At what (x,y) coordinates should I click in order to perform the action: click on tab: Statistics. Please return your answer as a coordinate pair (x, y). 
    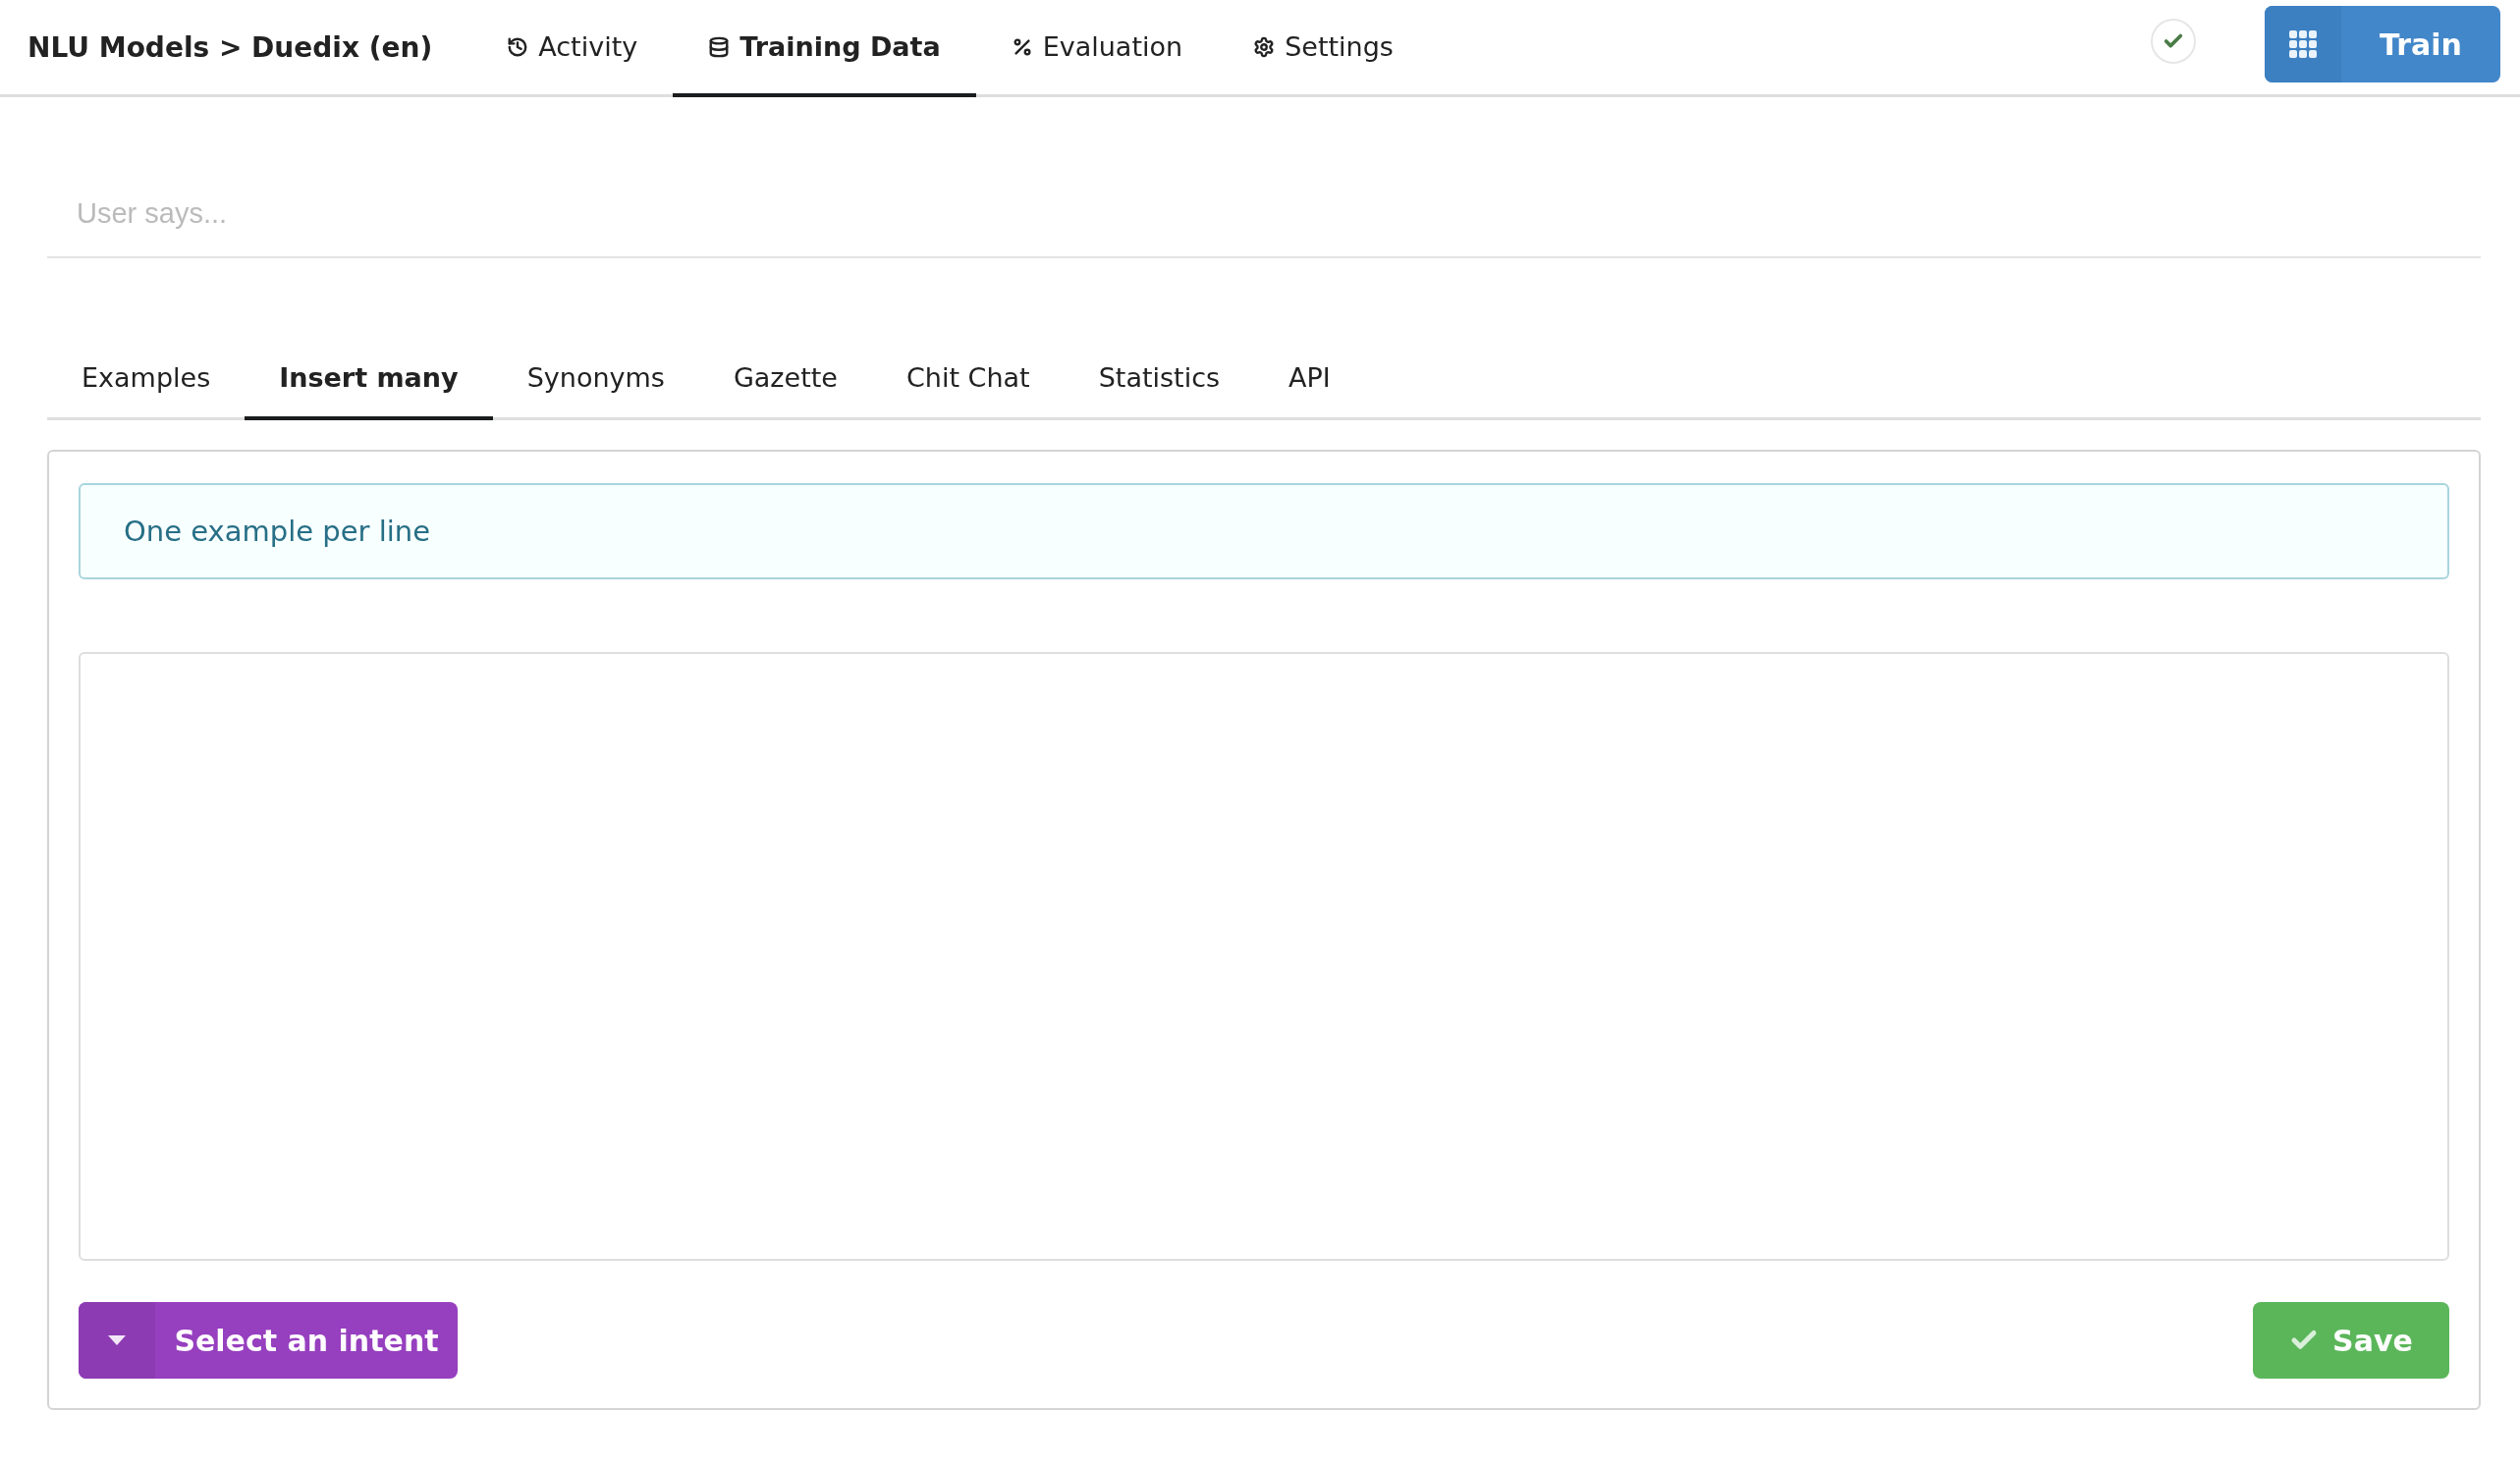
    Looking at the image, I should click on (1159, 382).